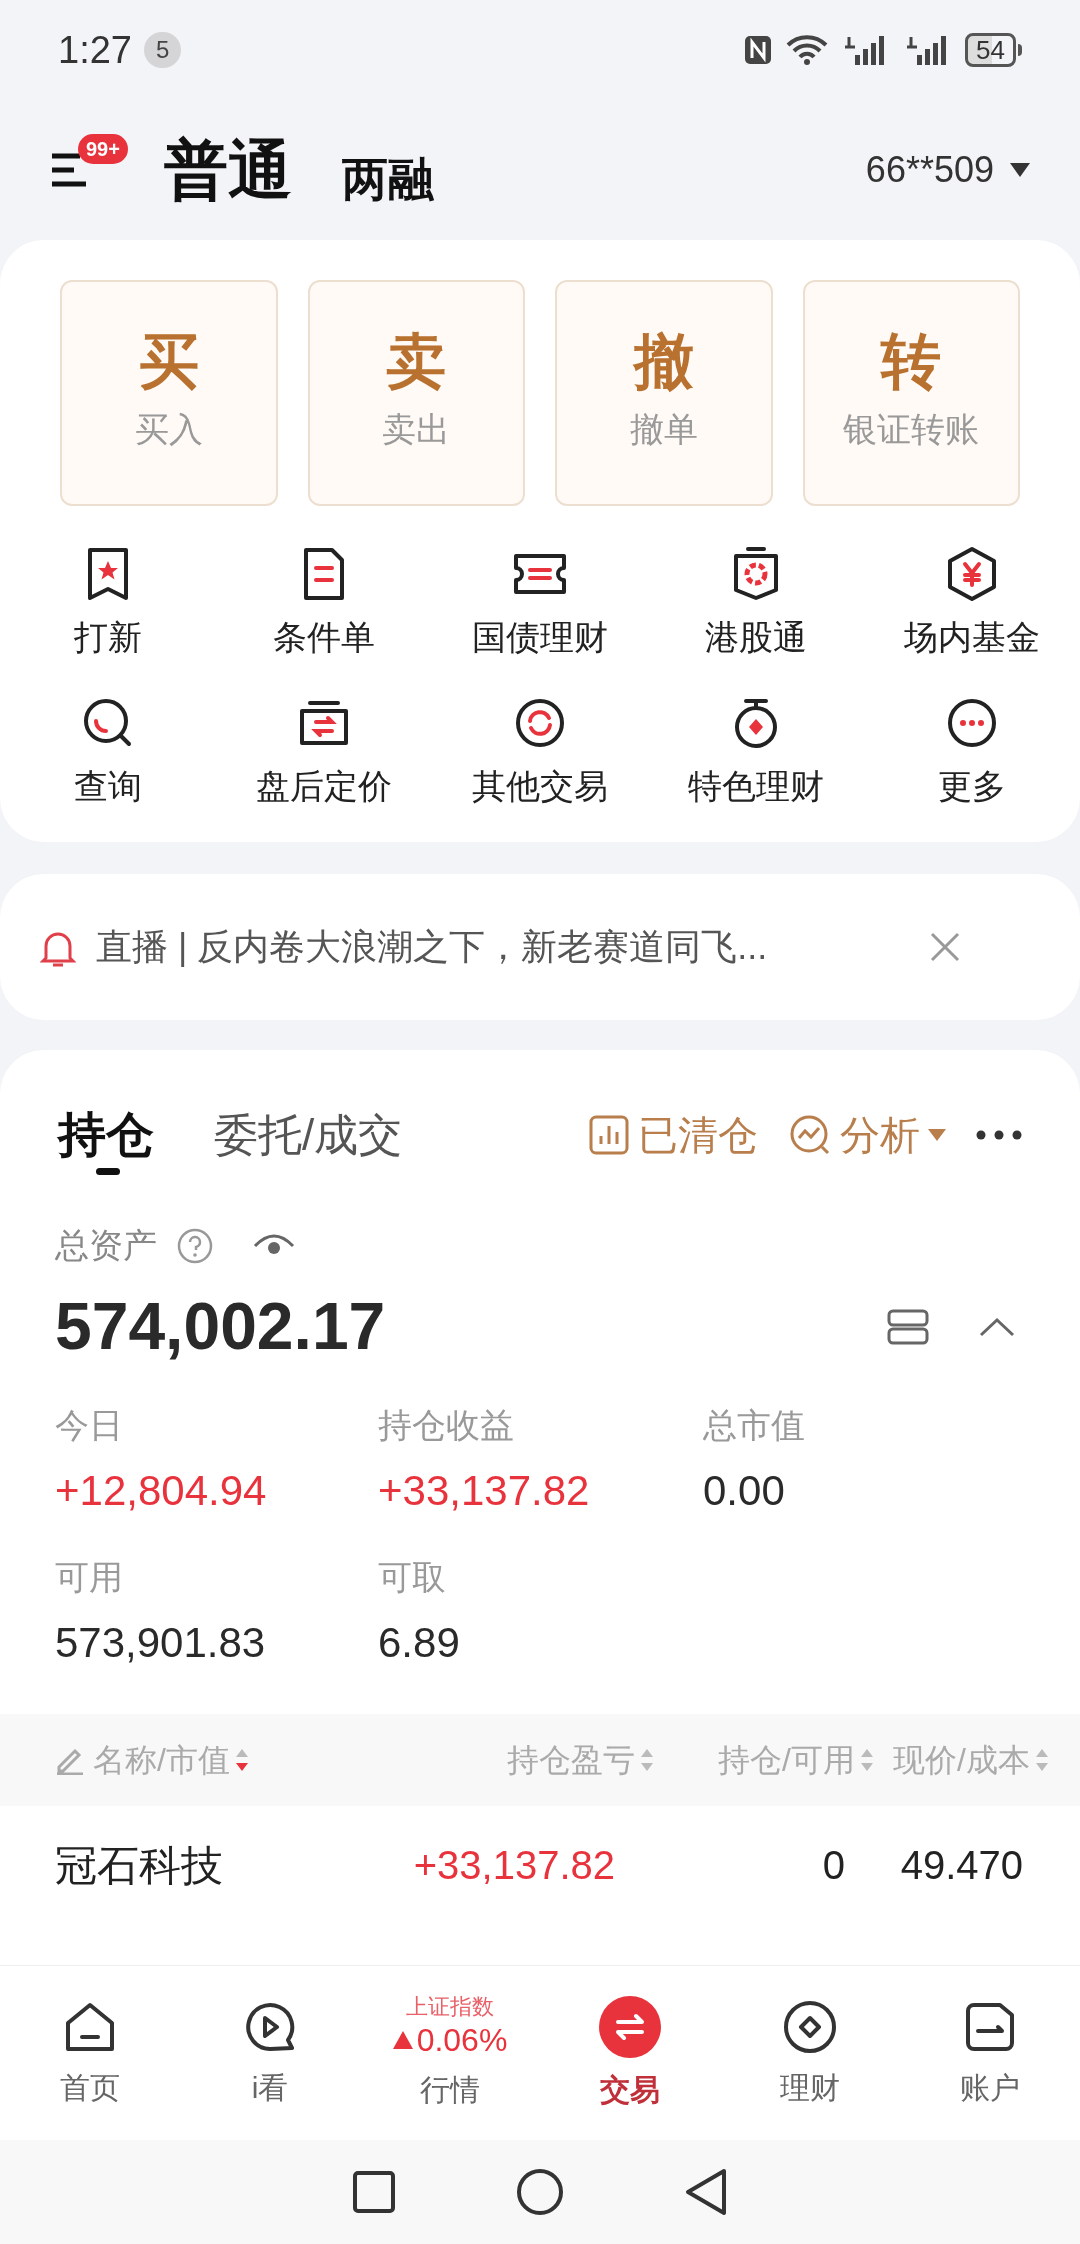  Describe the element at coordinates (374, 2192) in the screenshot. I see `recent-apps-icon` at that location.